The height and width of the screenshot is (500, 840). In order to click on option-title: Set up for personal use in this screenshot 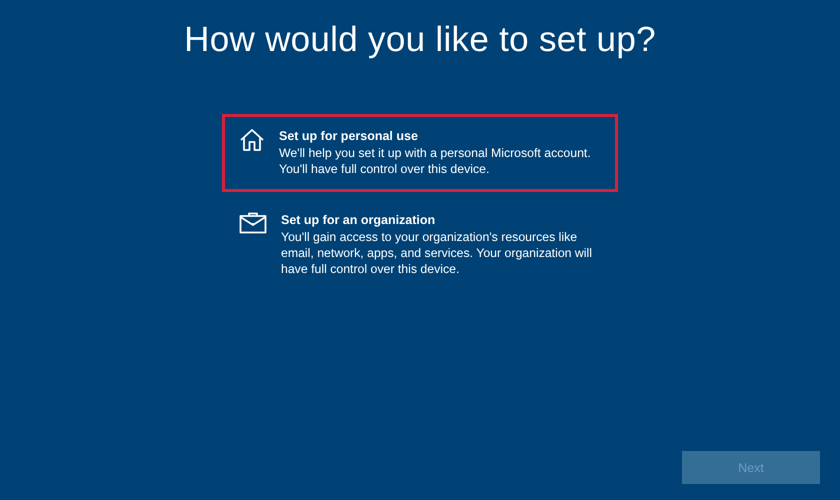, I will do `click(349, 136)`.